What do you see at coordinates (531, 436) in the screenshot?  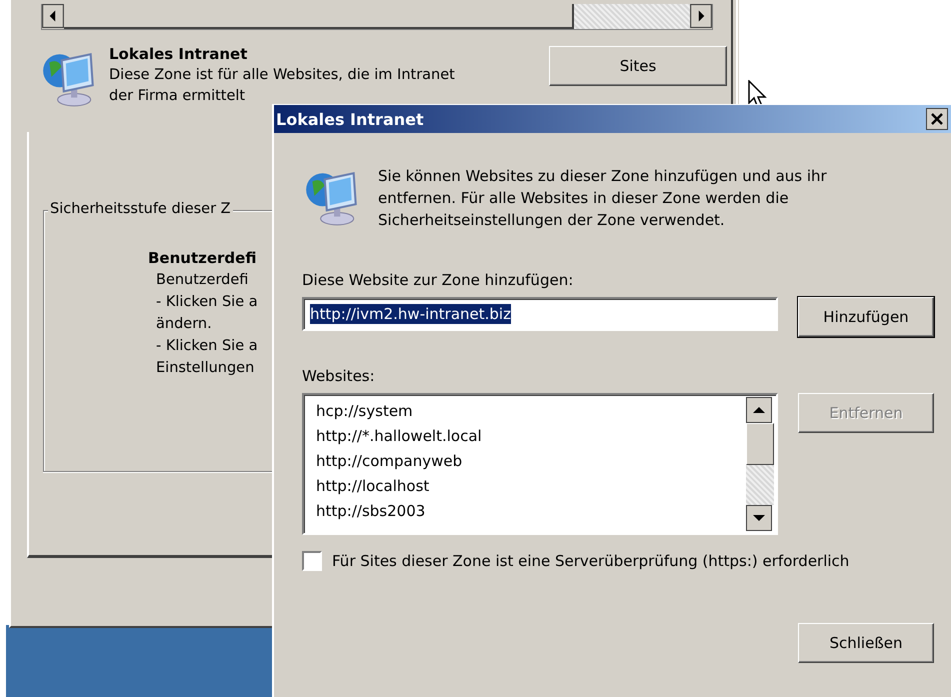 I see `website-item: http://*.hallowelt.local` at bounding box center [531, 436].